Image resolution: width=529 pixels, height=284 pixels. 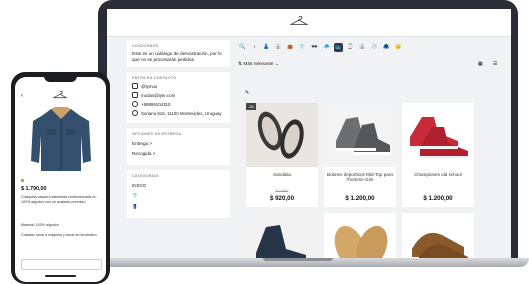 I want to click on category-hanger-icon: 👔, so click(x=278, y=47).